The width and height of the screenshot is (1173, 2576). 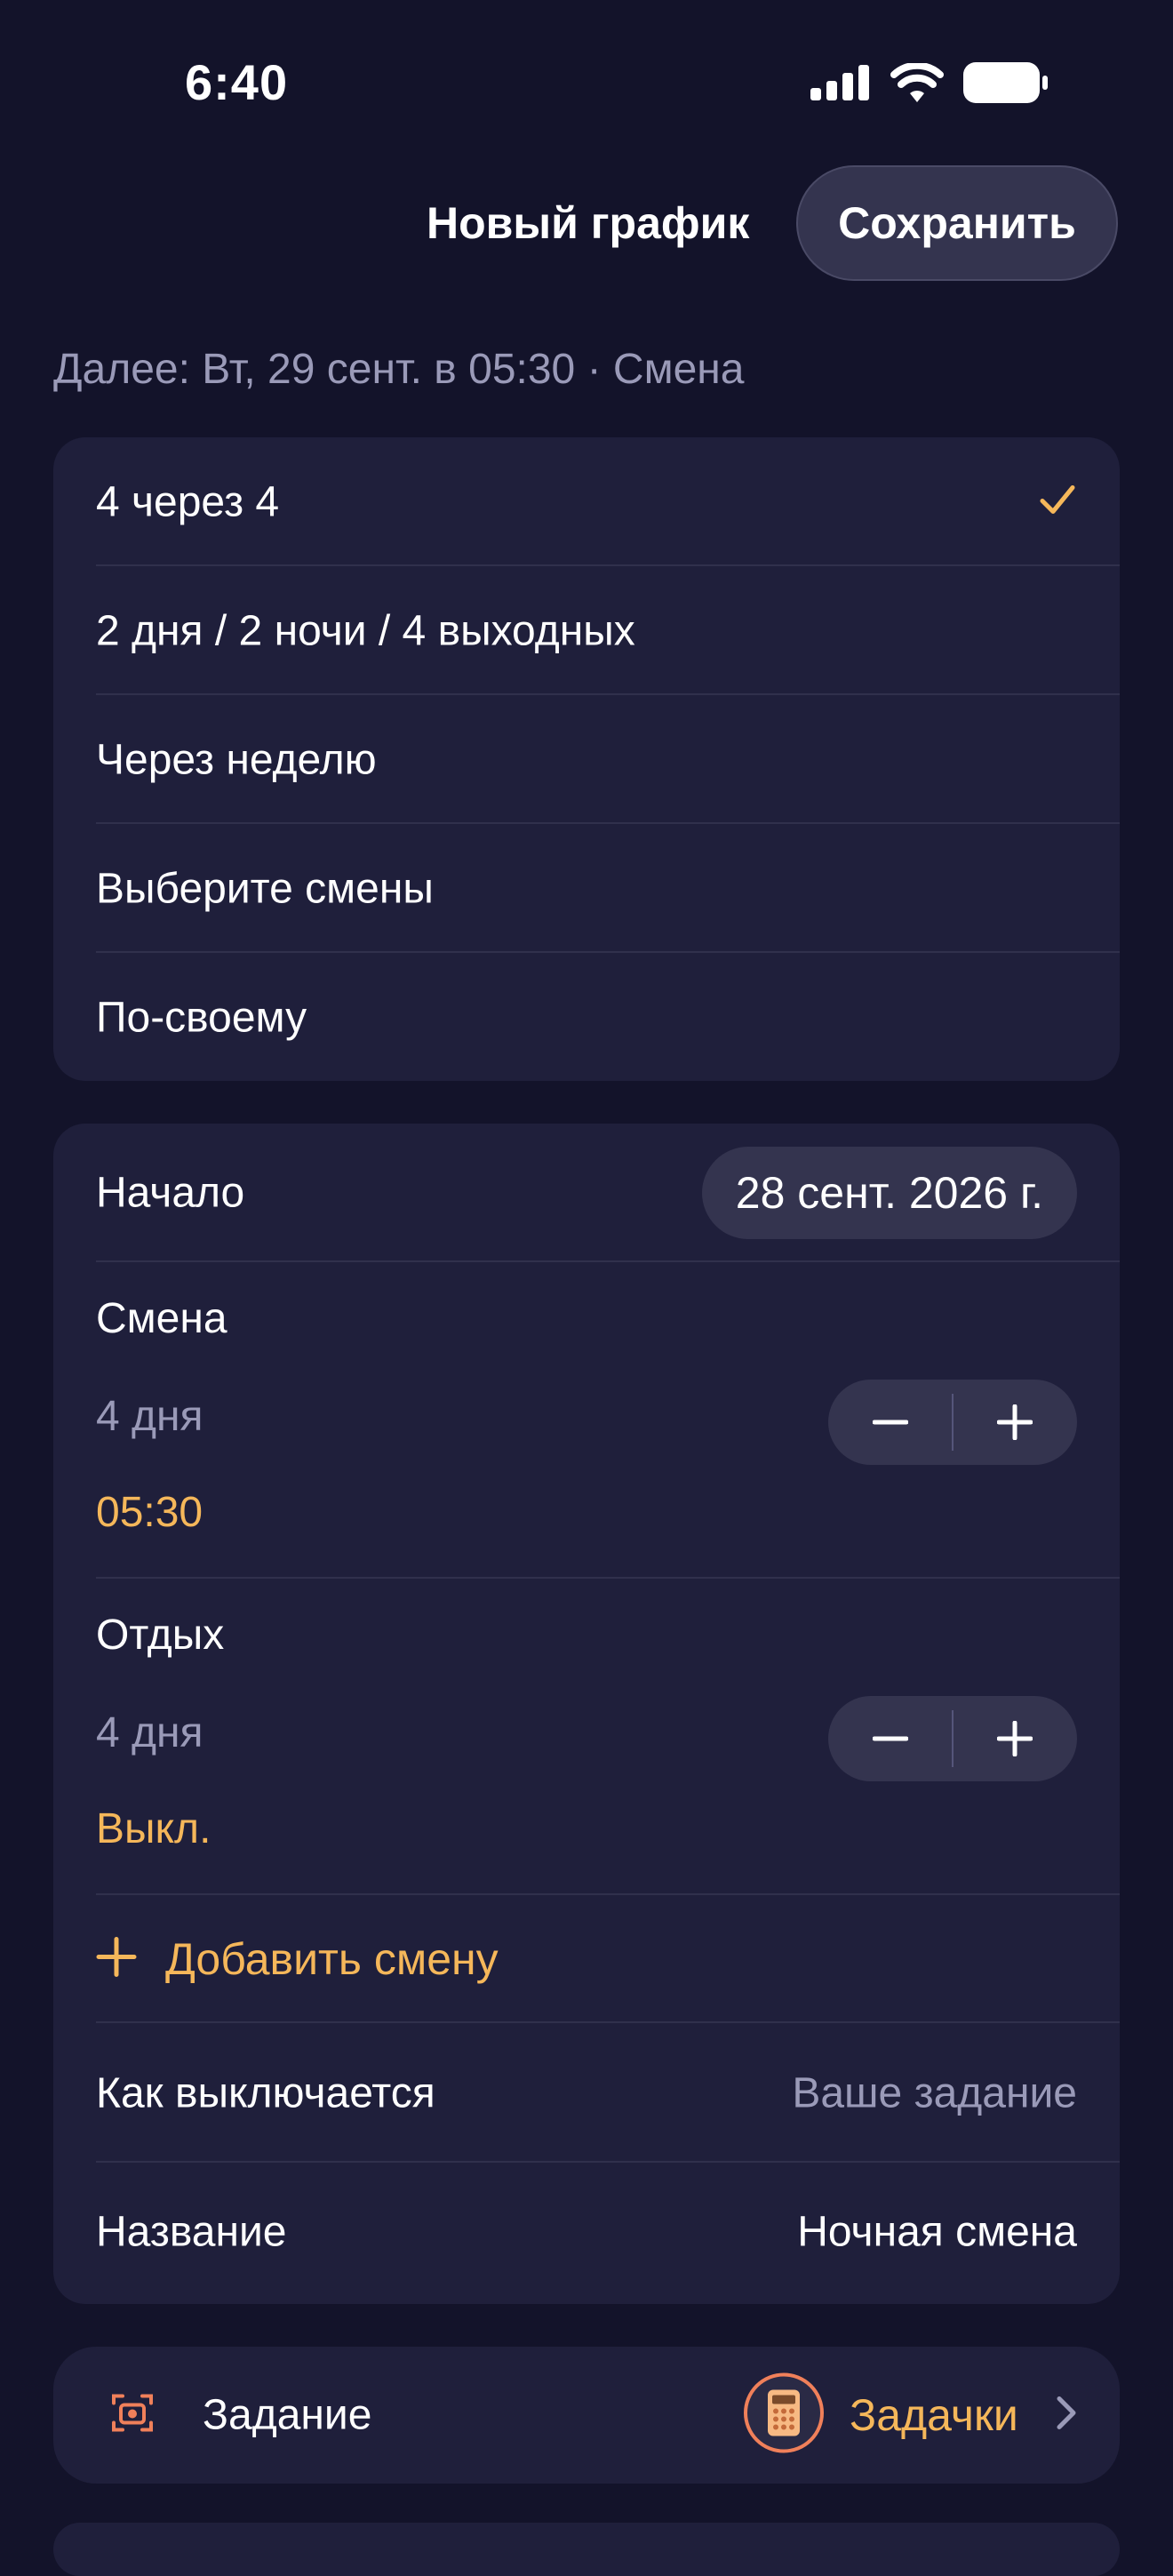 What do you see at coordinates (1058, 502) in the screenshot?
I see `checkmark-icon` at bounding box center [1058, 502].